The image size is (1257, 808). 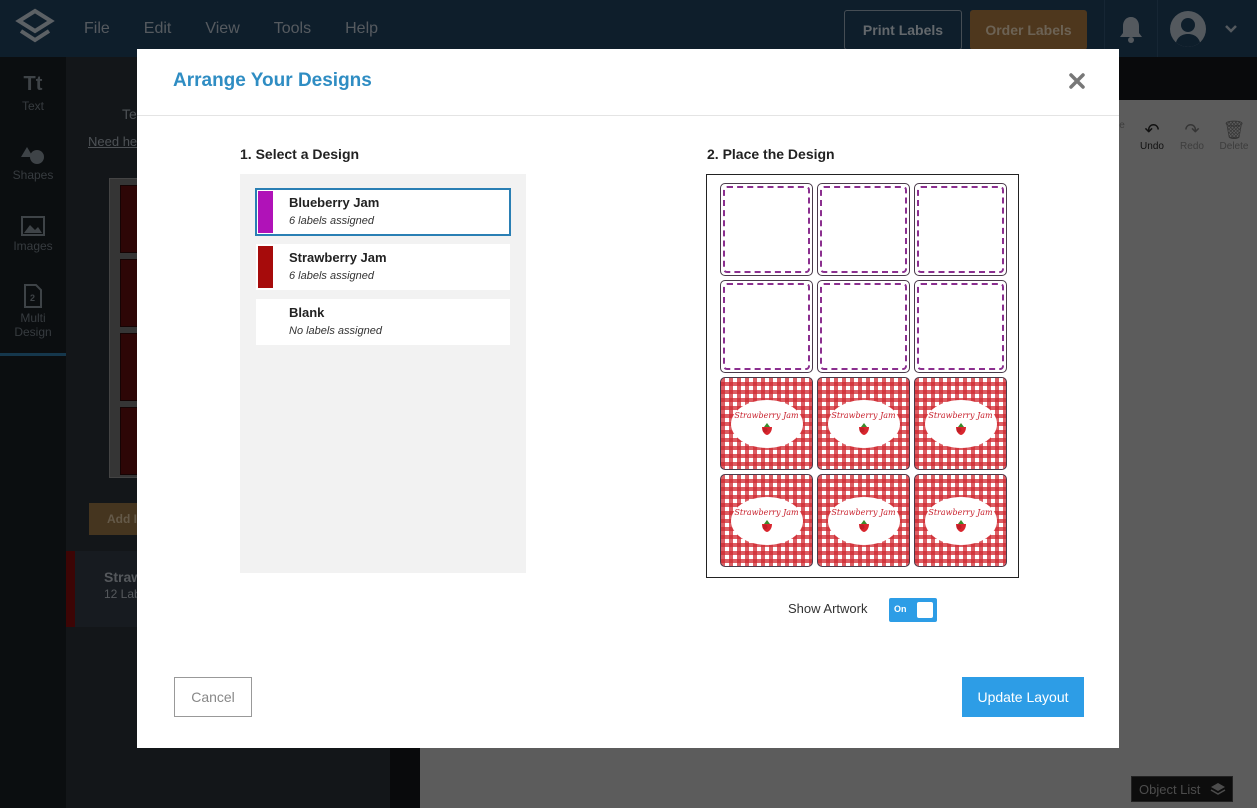 What do you see at coordinates (383, 267) in the screenshot?
I see `design-item-strawberry-jam: Strawberry Jam 6 labels assigned` at bounding box center [383, 267].